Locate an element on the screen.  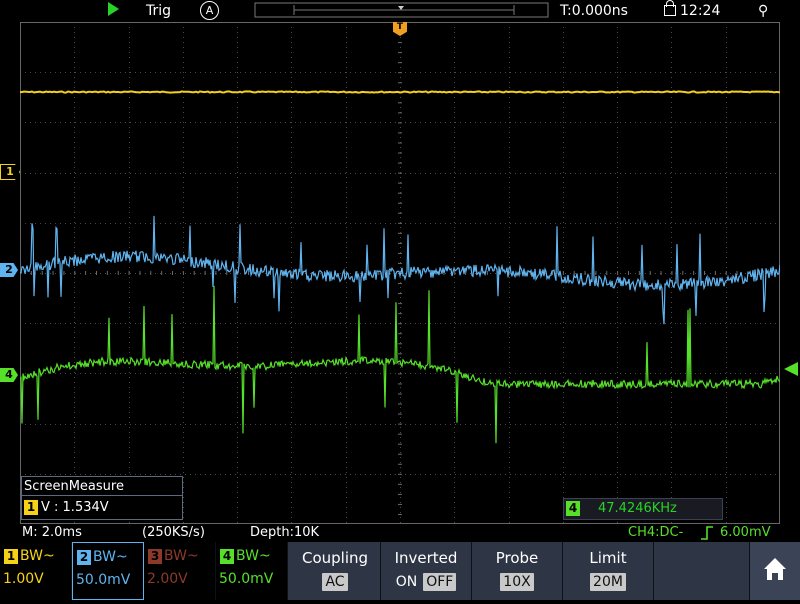
ch2-offset-marker: 2 is located at coordinates (9, 270).